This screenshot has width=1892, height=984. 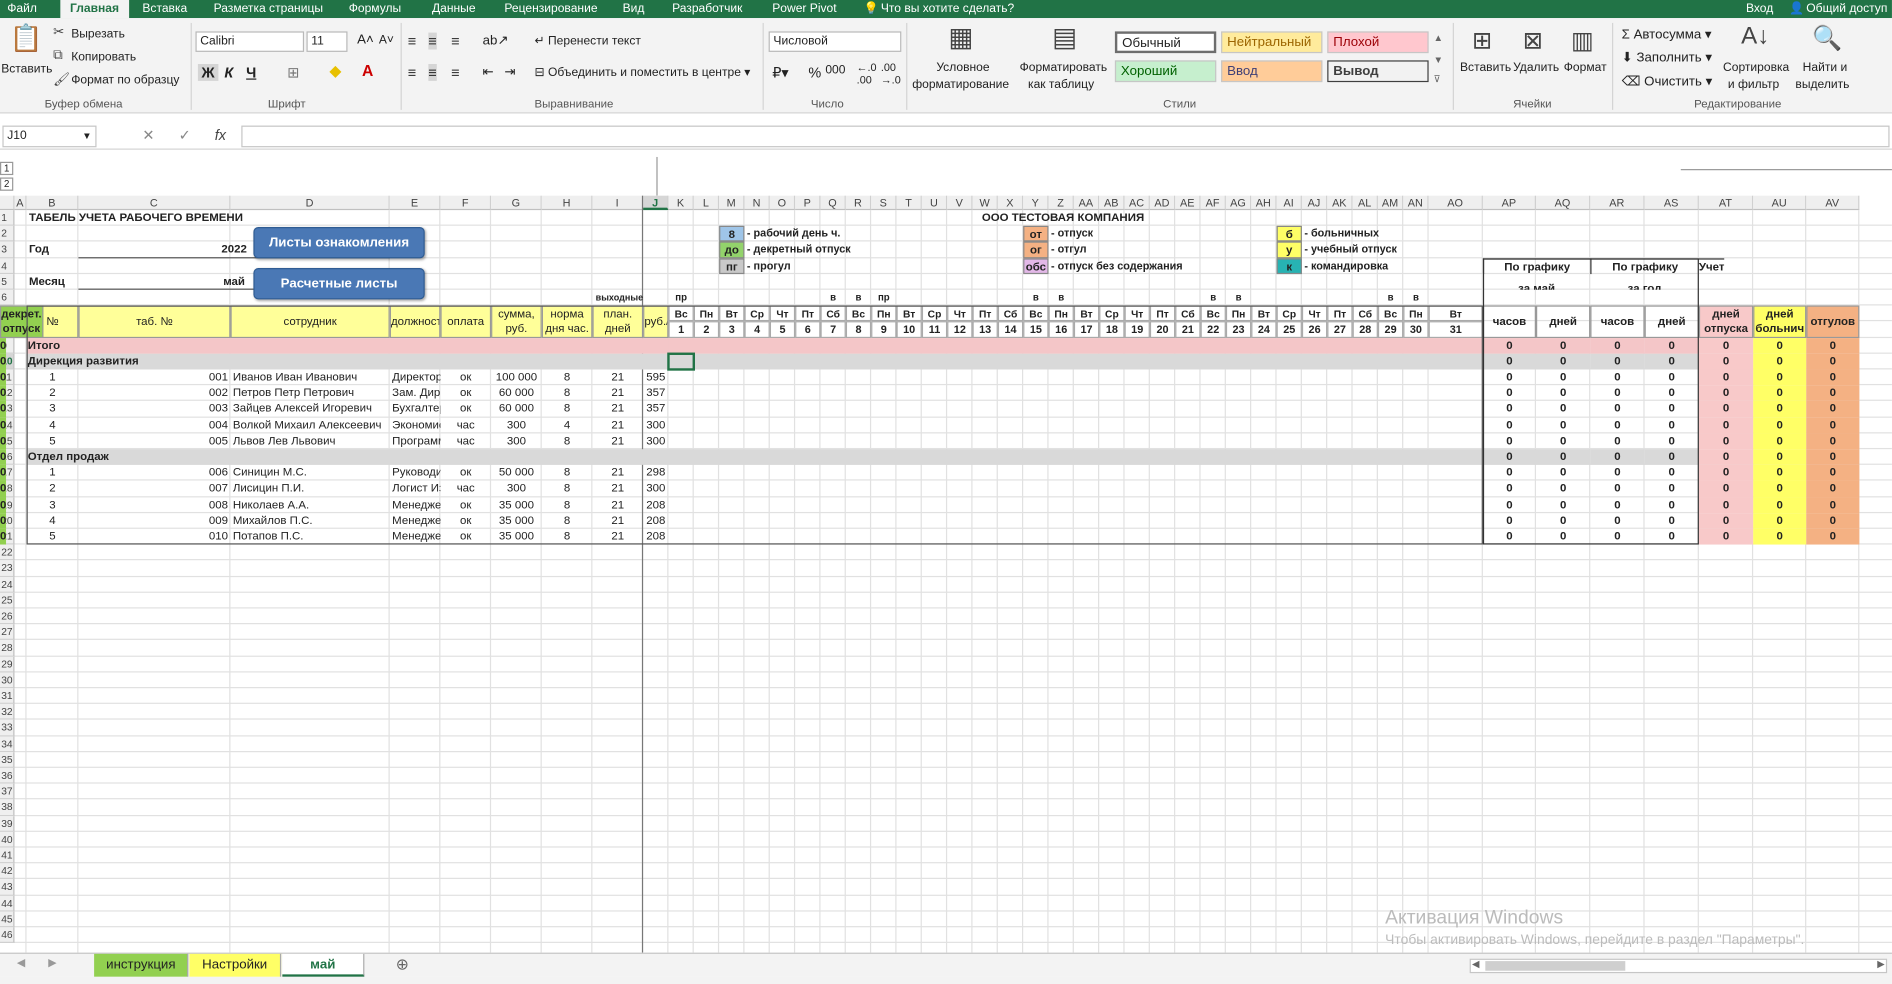 What do you see at coordinates (1667, 57) in the screenshot?
I see `fill-button: ⬇ Заполнить ▾` at bounding box center [1667, 57].